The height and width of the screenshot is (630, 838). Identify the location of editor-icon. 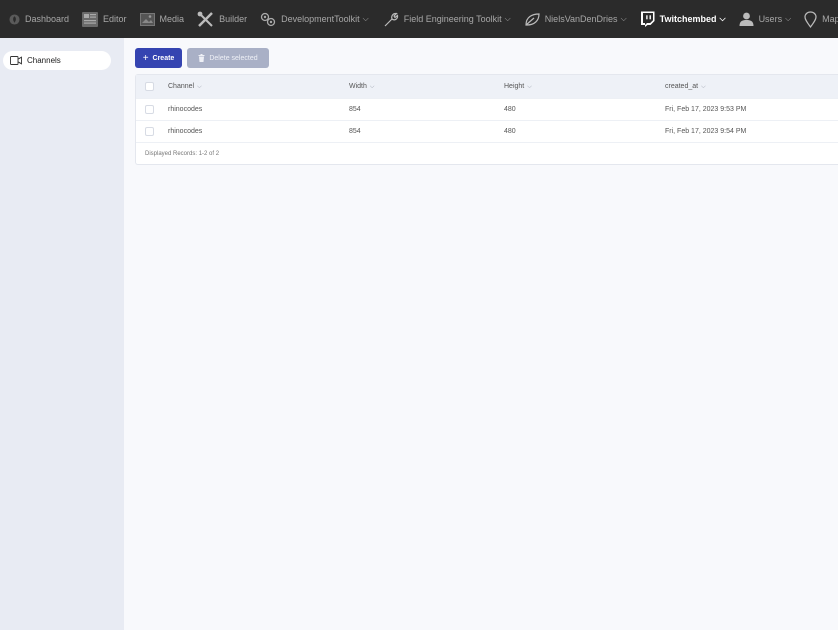
(90, 19).